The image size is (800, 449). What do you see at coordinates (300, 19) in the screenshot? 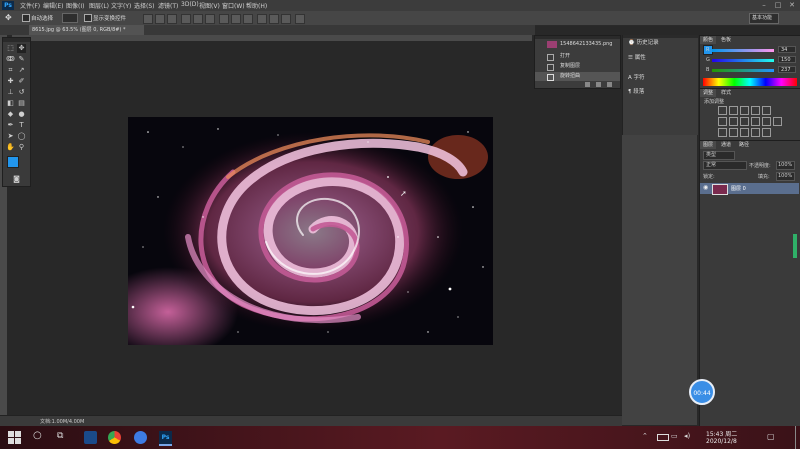
I see `auto-align-icon` at bounding box center [300, 19].